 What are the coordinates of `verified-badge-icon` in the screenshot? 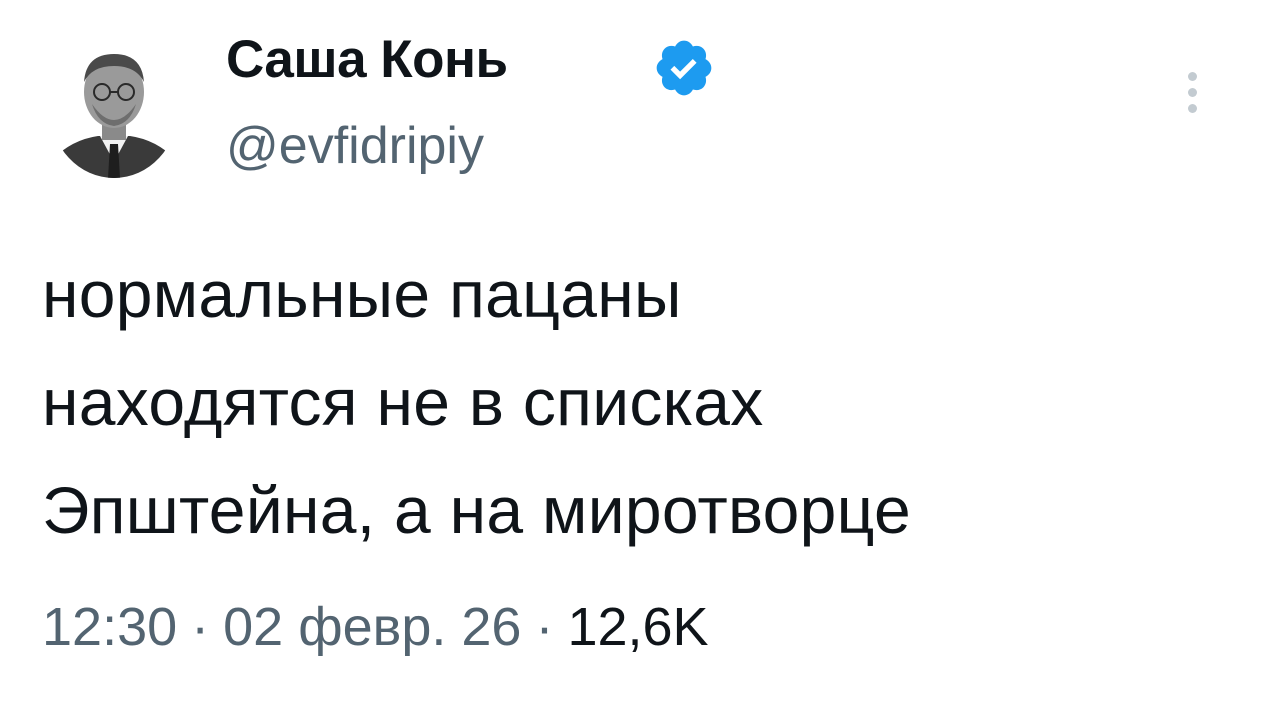 It's located at (684, 68).